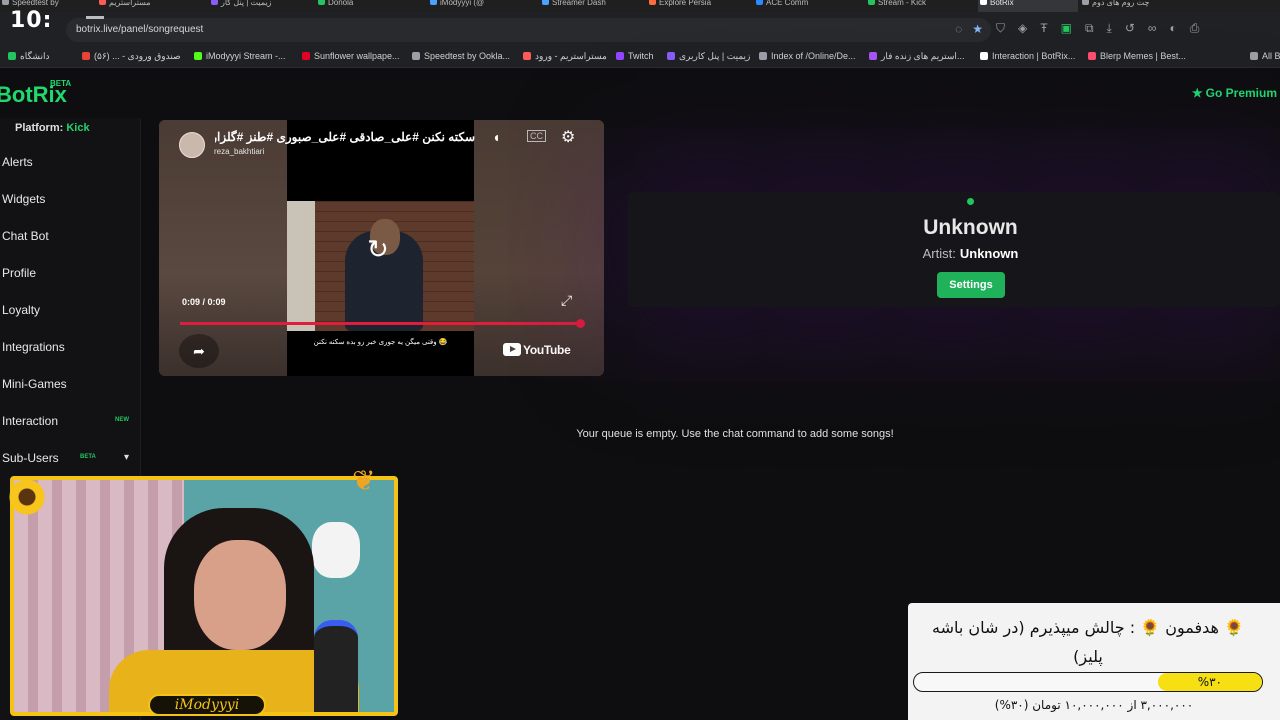 This screenshot has height=720, width=1280. Describe the element at coordinates (641, 56) in the screenshot. I see `bookmark-label: Twitch` at that location.